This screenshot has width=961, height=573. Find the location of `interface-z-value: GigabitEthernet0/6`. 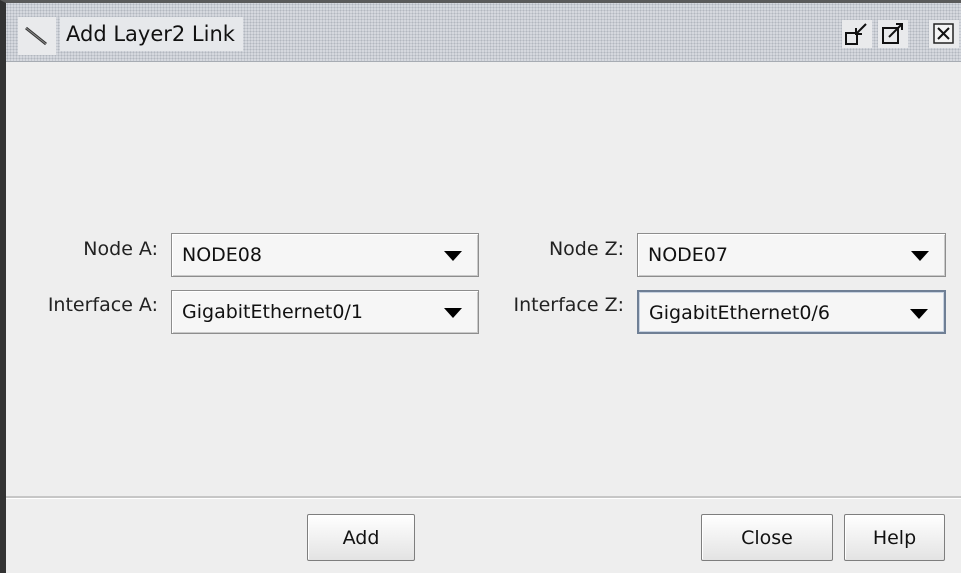

interface-z-value: GigabitEthernet0/6 is located at coordinates (739, 313).